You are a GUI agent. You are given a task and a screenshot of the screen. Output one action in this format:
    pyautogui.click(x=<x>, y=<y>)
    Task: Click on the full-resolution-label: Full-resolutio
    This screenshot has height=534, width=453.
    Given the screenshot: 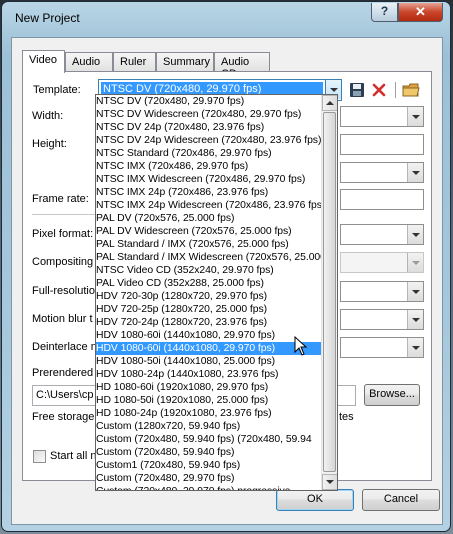 What is the action you would take?
    pyautogui.click(x=63, y=291)
    